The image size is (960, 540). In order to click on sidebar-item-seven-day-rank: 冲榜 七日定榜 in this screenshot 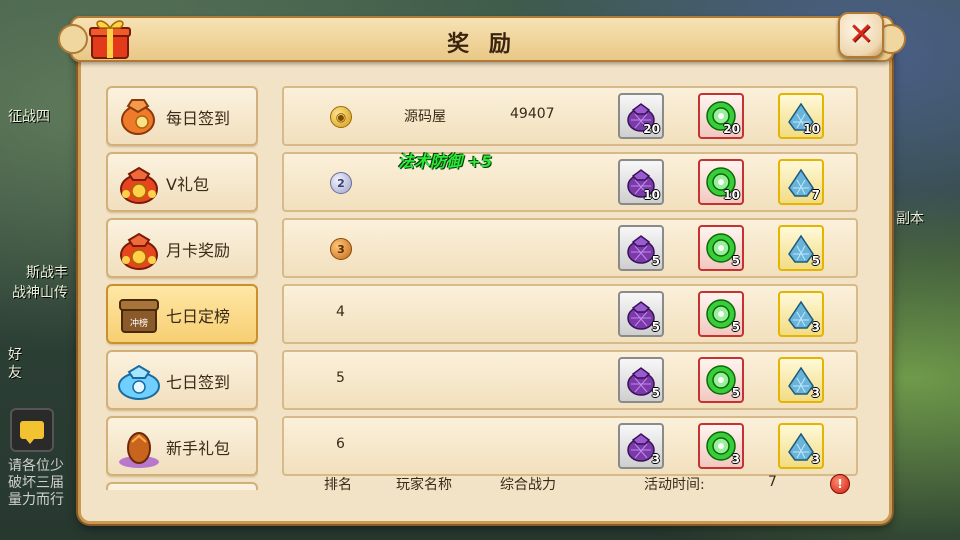, I will do `click(182, 314)`.